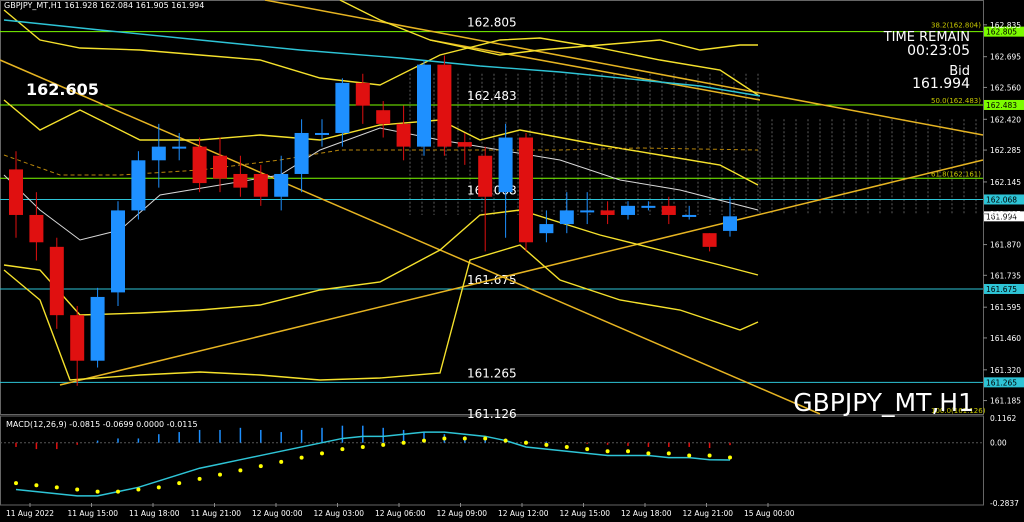 Image resolution: width=1024 pixels, height=522 pixels. I want to click on macd-y-tick-label: -0.2837, so click(1004, 503).